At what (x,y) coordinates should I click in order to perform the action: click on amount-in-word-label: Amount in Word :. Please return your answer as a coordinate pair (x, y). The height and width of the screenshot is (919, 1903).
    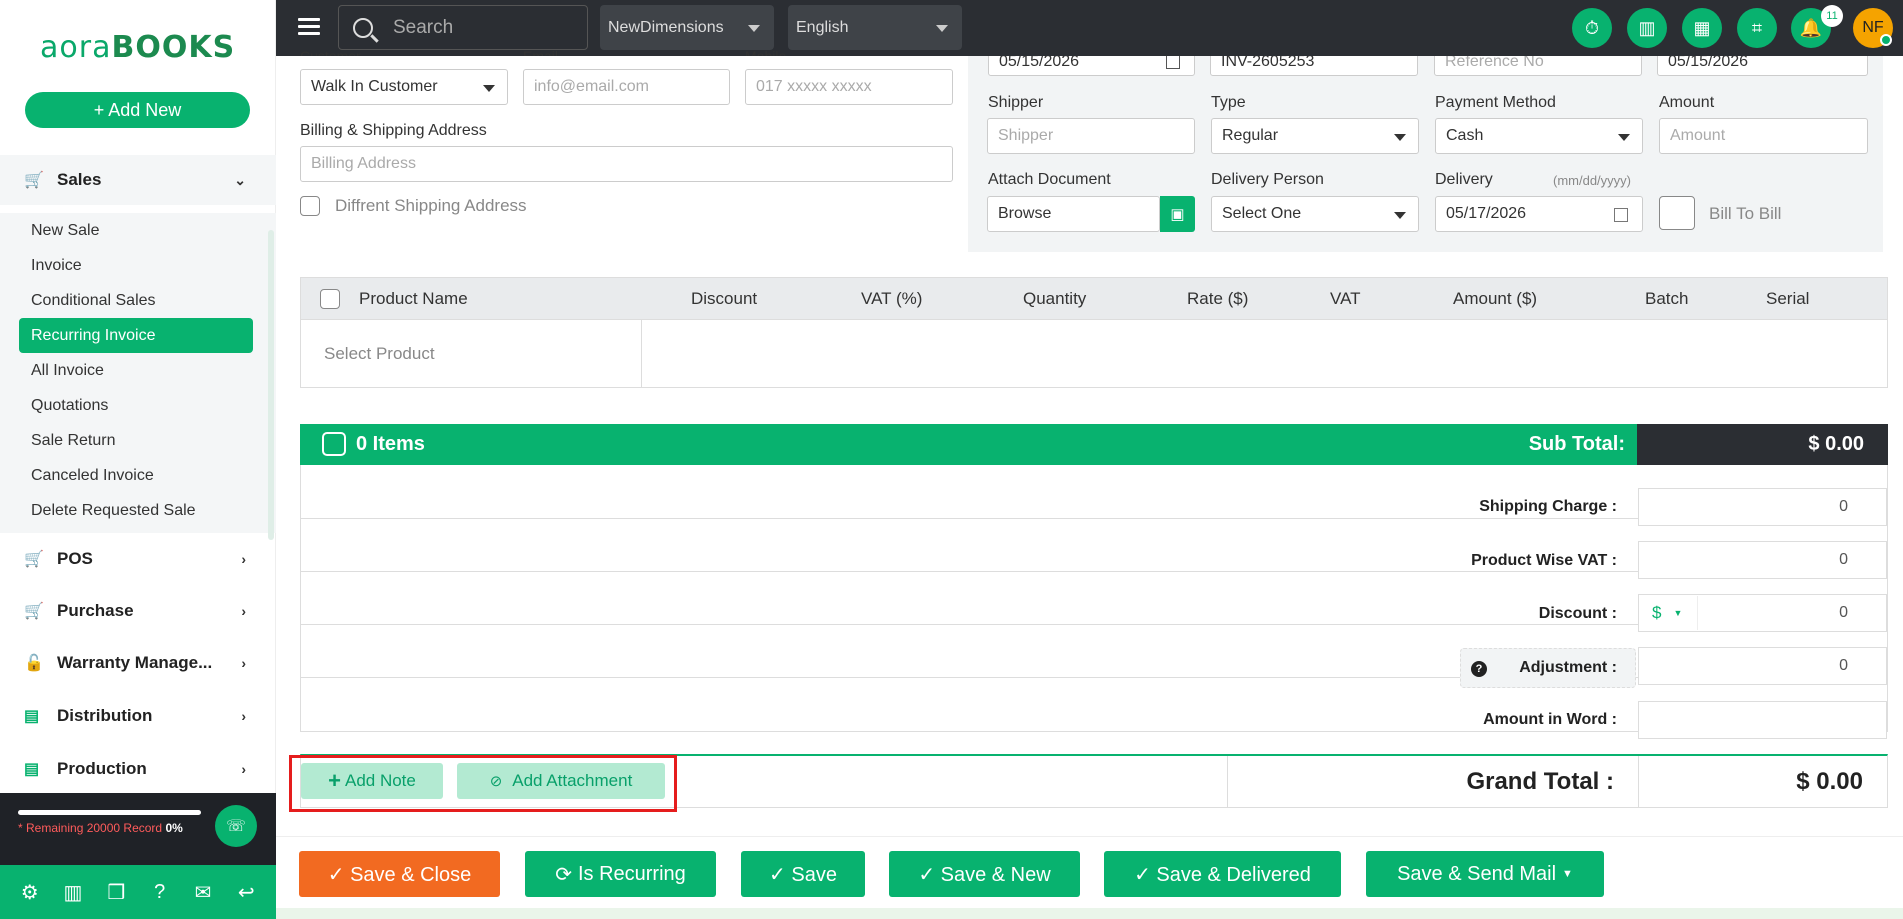
    Looking at the image, I should click on (1550, 719).